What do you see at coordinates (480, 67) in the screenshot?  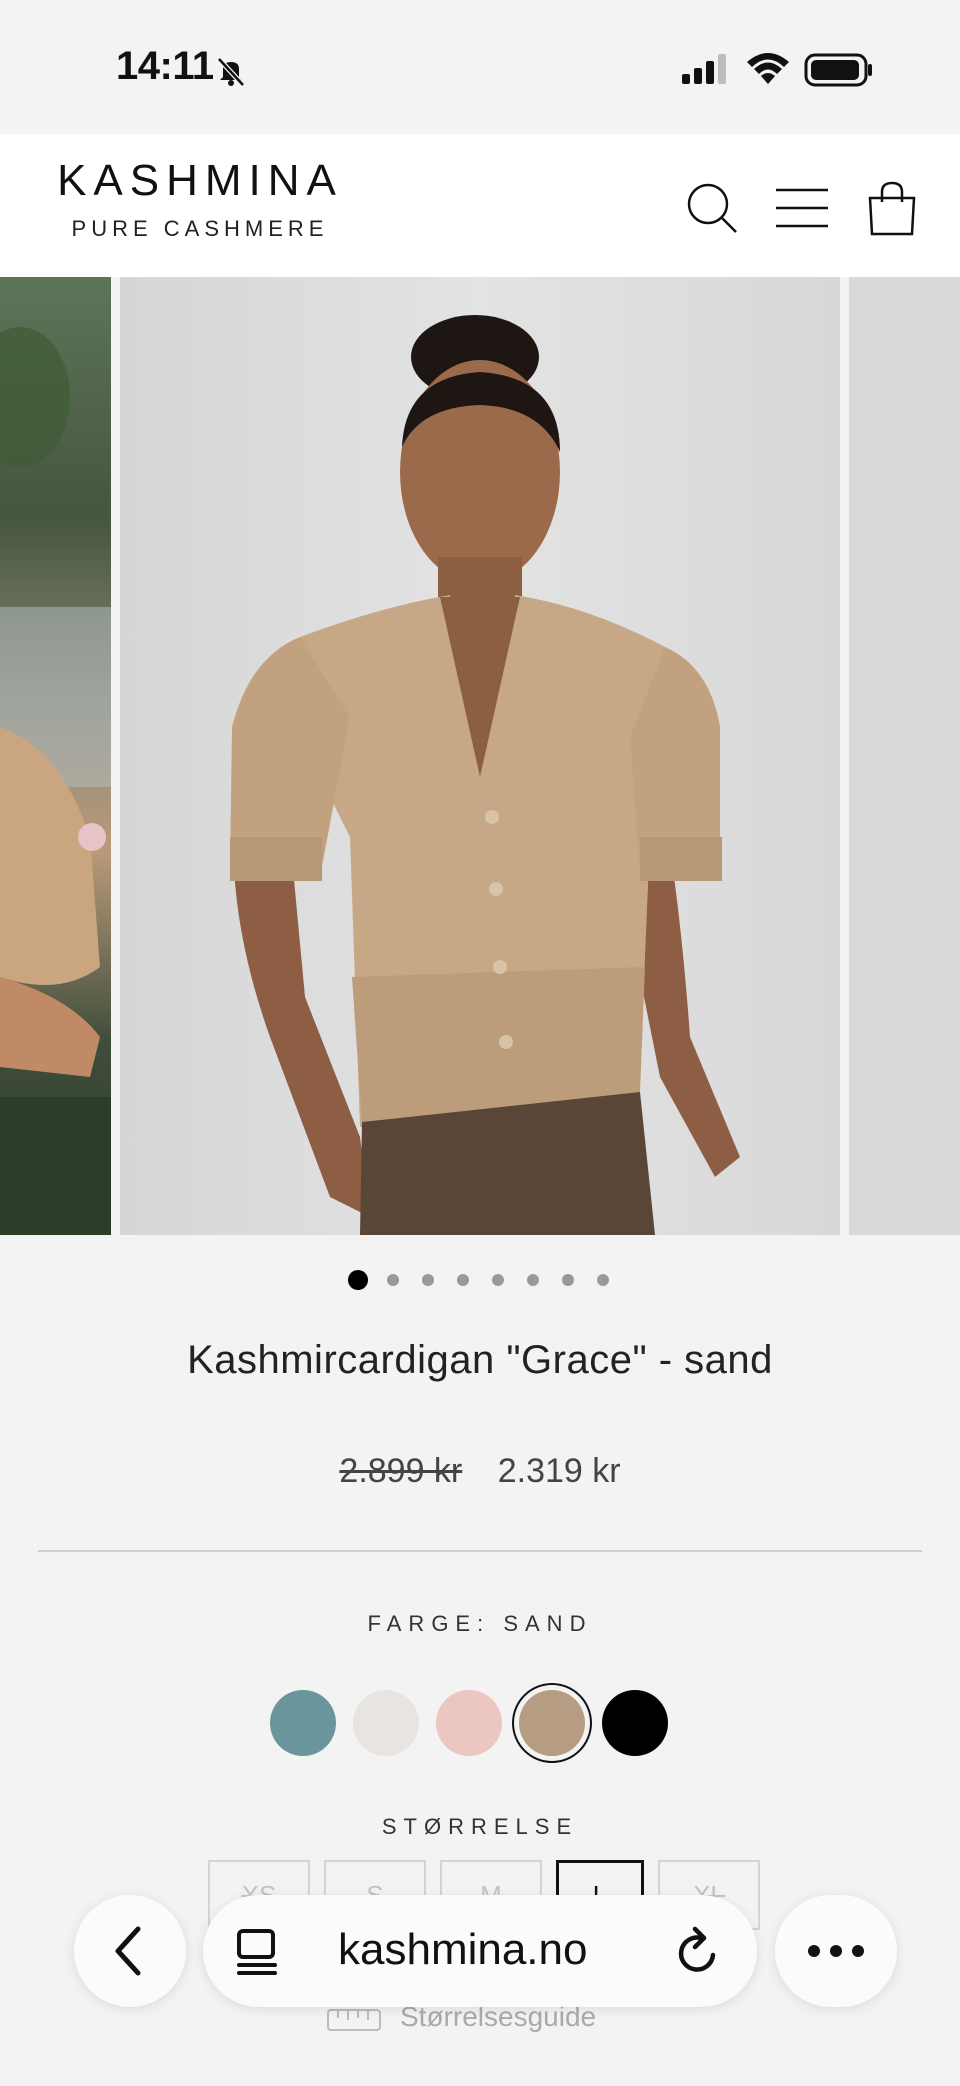 I see `status-bar: 14:11` at bounding box center [480, 67].